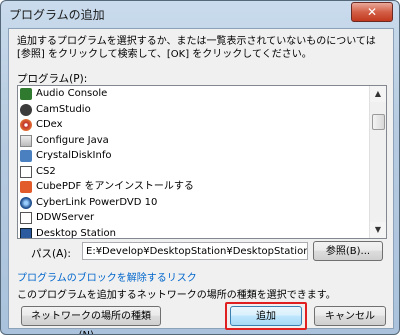 This screenshot has width=400, height=335. Describe the element at coordinates (377, 162) in the screenshot. I see `list-scrollbar: ▲ ▼` at that location.